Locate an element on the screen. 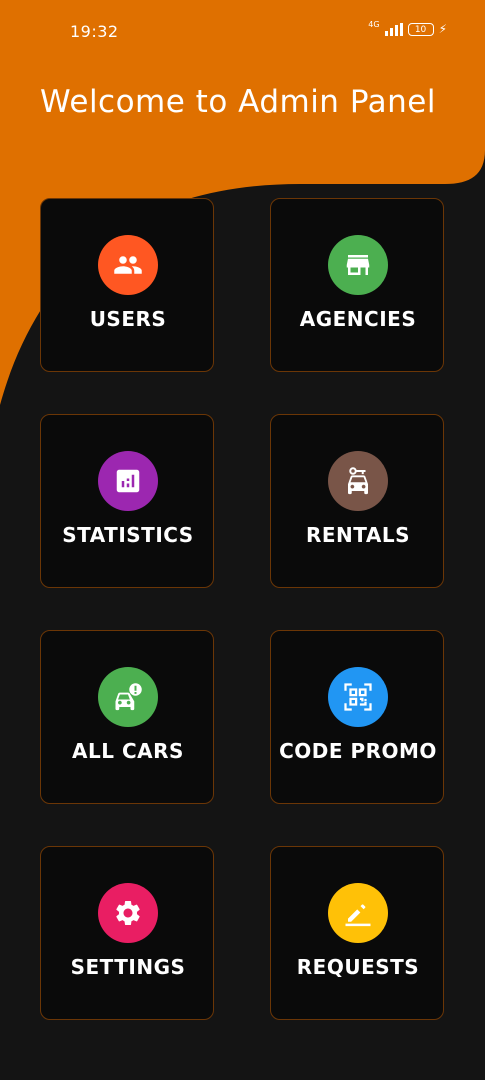 This screenshot has height=1080, width=485. qr-scan-icon is located at coordinates (358, 697).